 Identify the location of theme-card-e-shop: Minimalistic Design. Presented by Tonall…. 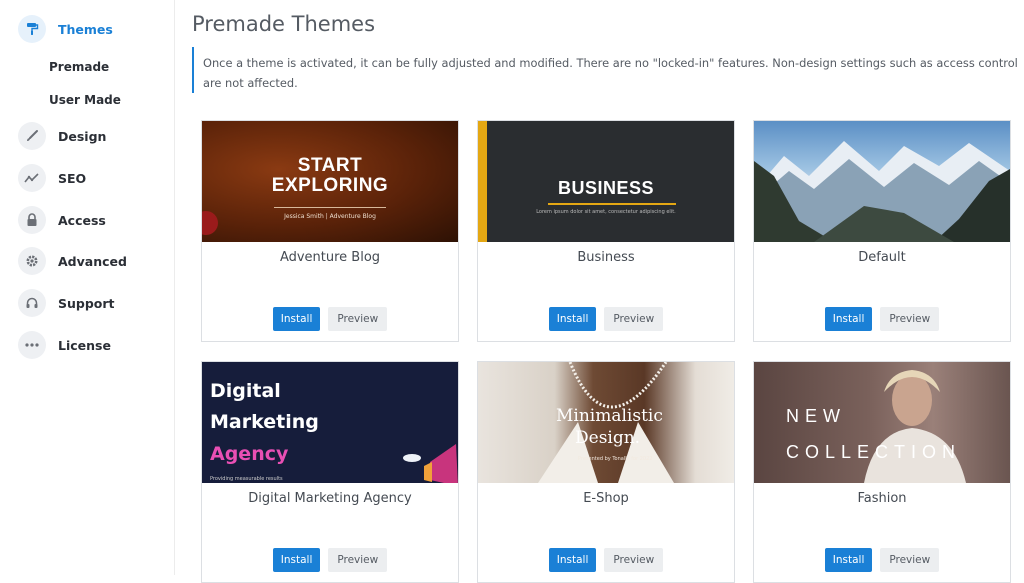
(606, 472).